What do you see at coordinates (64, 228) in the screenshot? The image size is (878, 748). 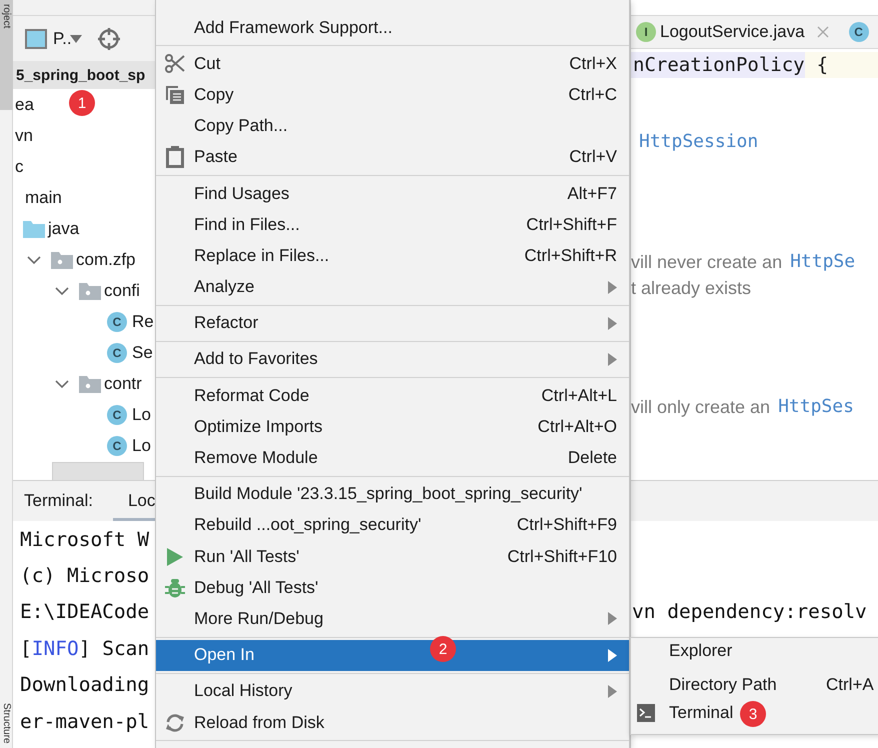 I see `tree-item: java` at bounding box center [64, 228].